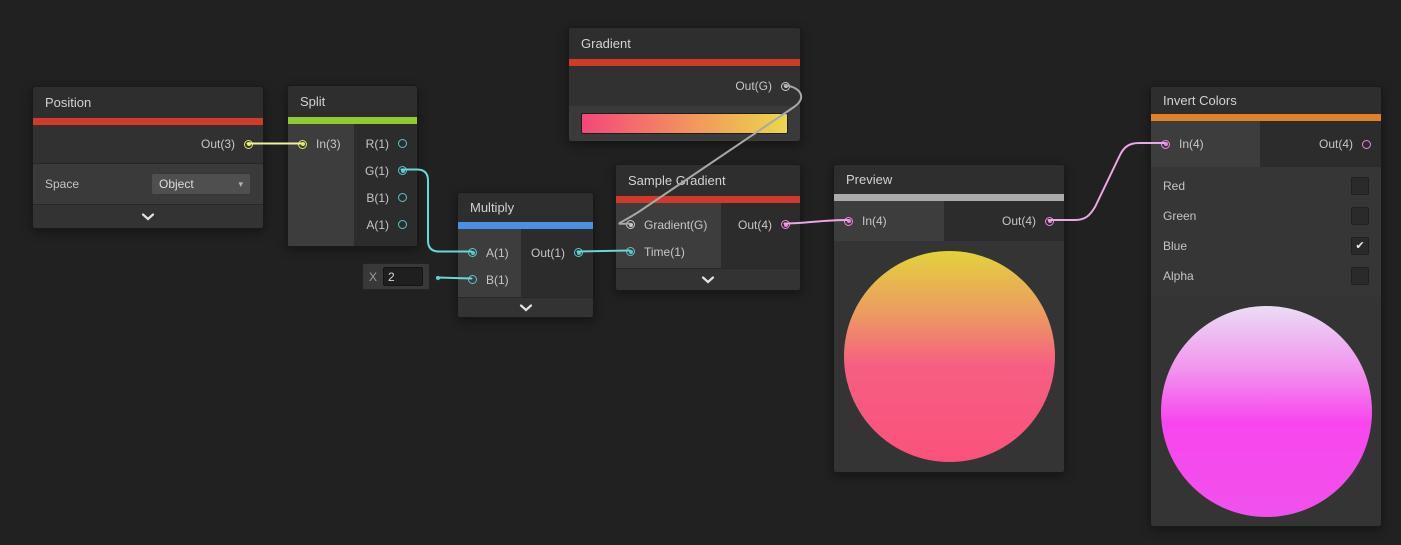  What do you see at coordinates (1049, 221) in the screenshot?
I see `port-preview-out` at bounding box center [1049, 221].